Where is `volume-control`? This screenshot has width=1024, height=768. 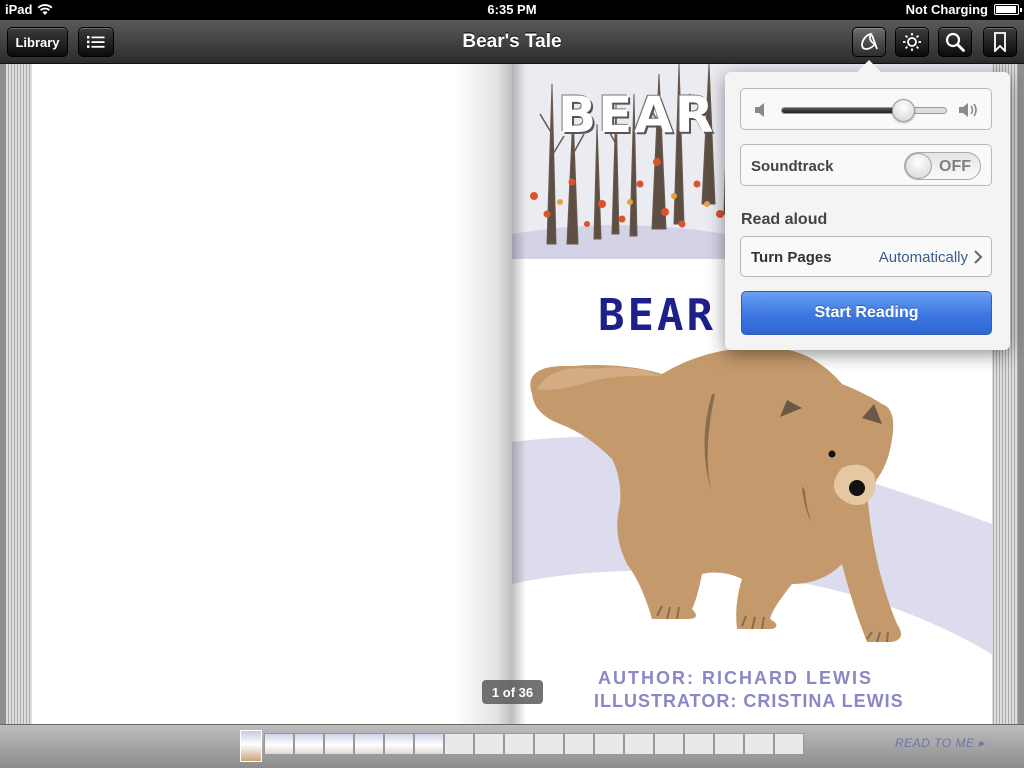
volume-control is located at coordinates (866, 109).